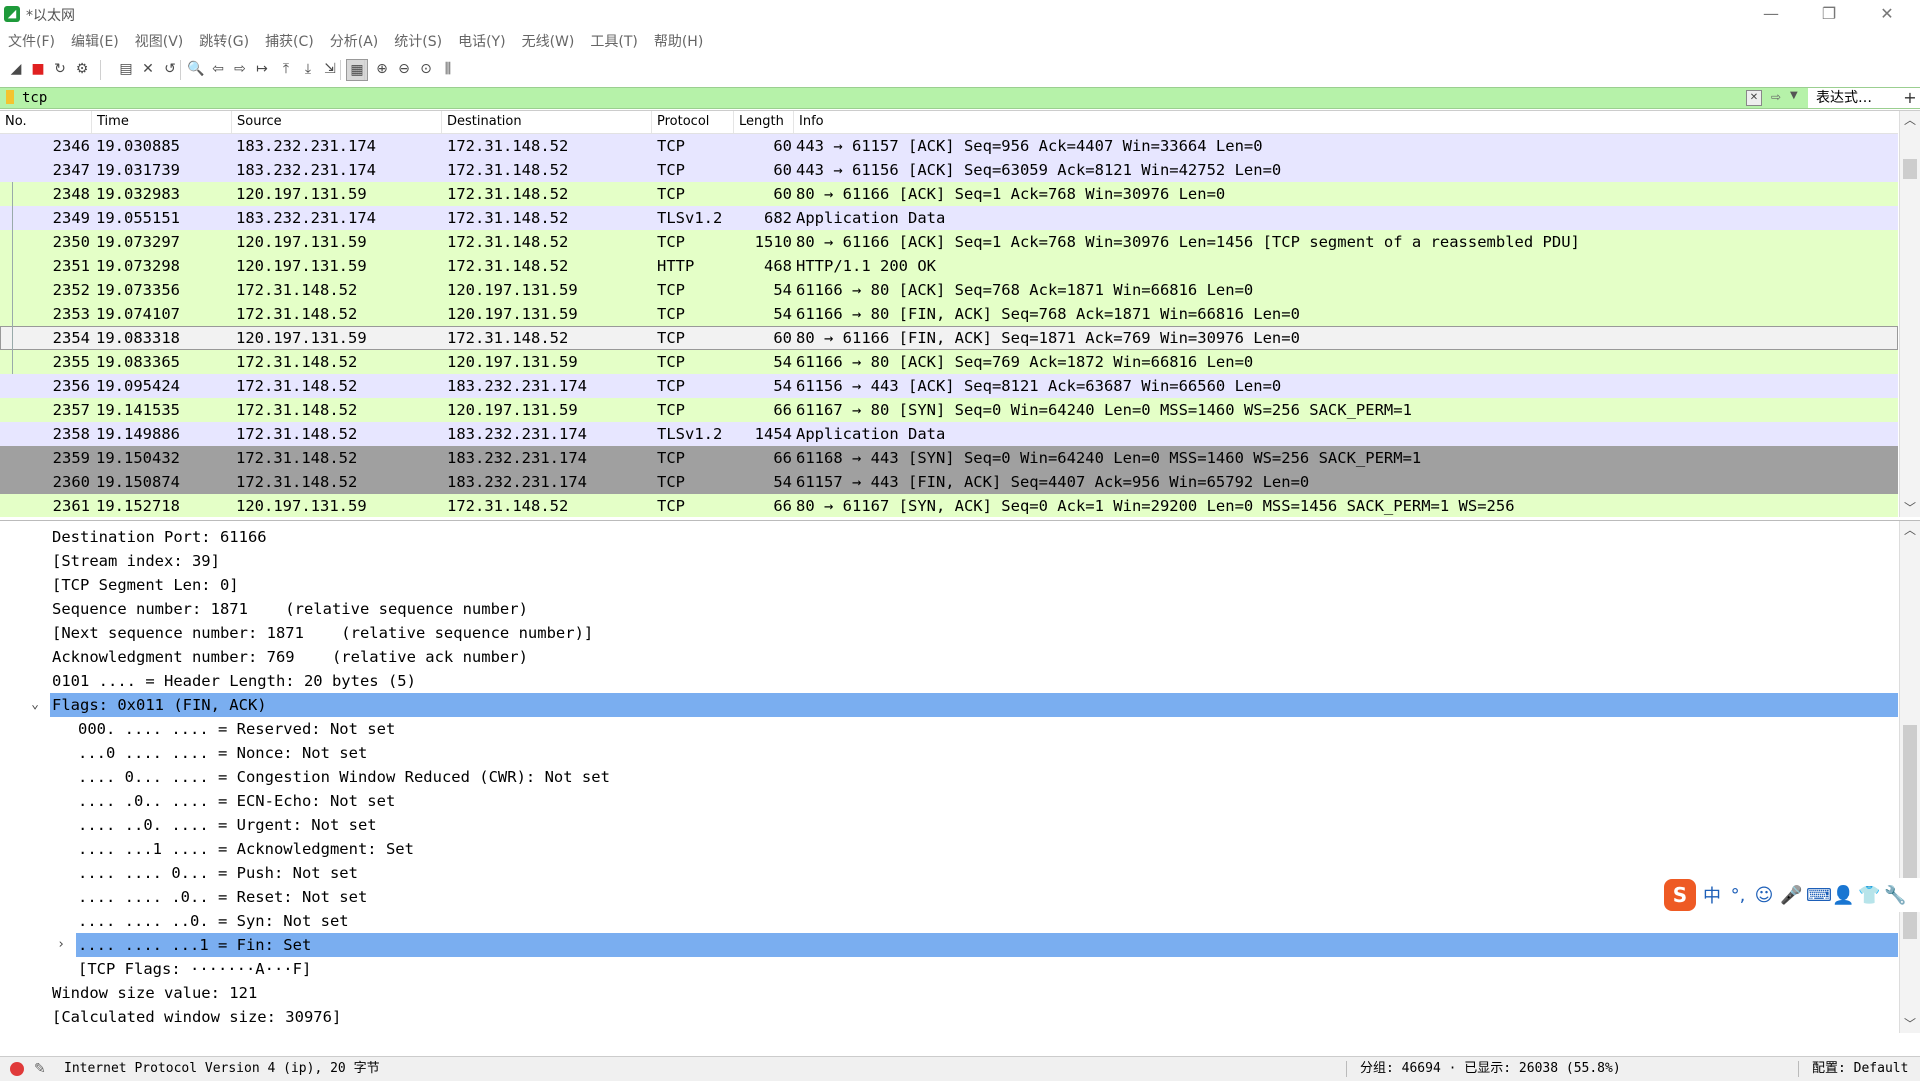  Describe the element at coordinates (1909, 777) in the screenshot. I see `details-scrollbar: ︿ ﹀` at that location.